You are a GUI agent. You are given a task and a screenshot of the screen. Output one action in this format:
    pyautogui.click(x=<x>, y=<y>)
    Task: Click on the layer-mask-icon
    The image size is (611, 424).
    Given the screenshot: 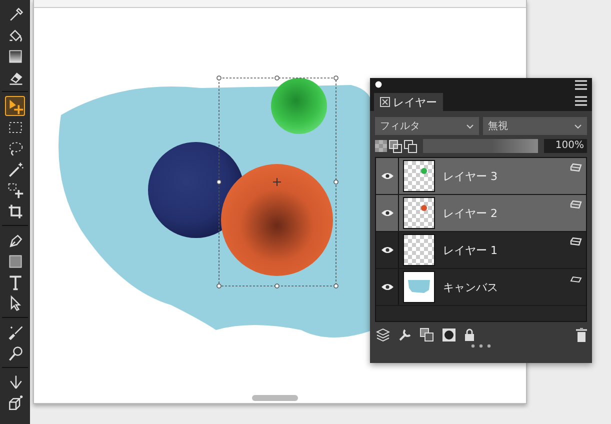 What is the action you would take?
    pyautogui.click(x=449, y=335)
    